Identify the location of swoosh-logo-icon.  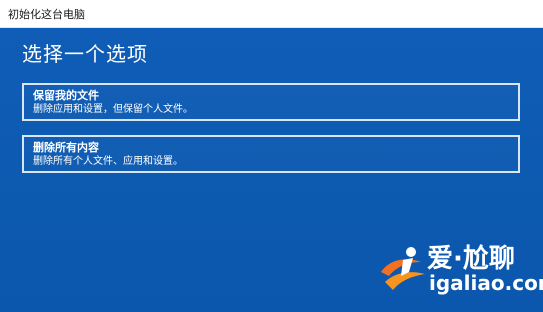
(403, 268).